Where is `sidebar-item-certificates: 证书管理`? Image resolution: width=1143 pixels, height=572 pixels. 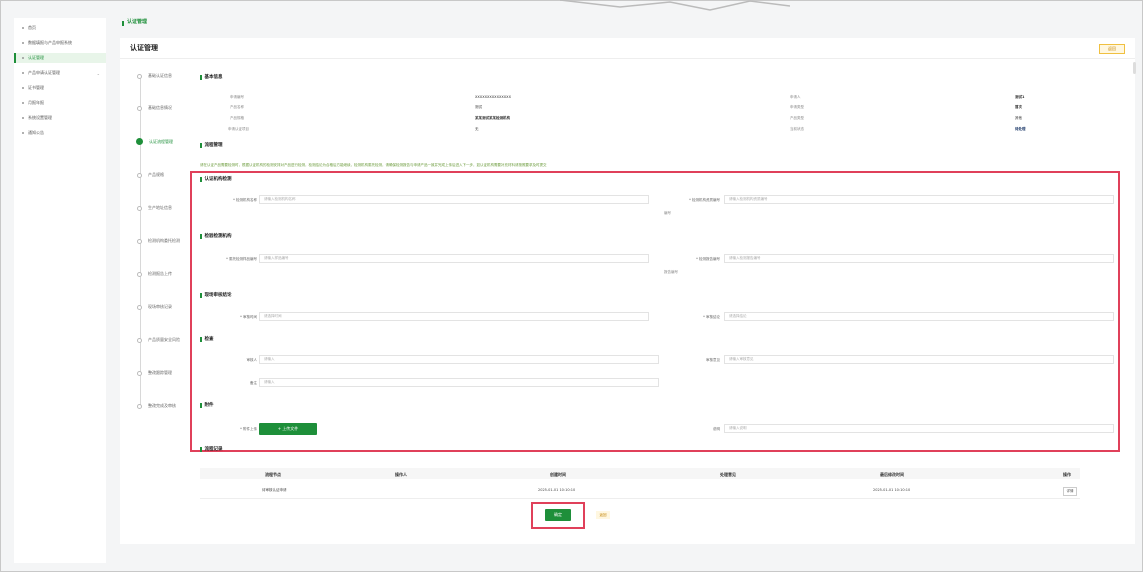
sidebar-item-certificates: 证书管理 is located at coordinates (60, 88).